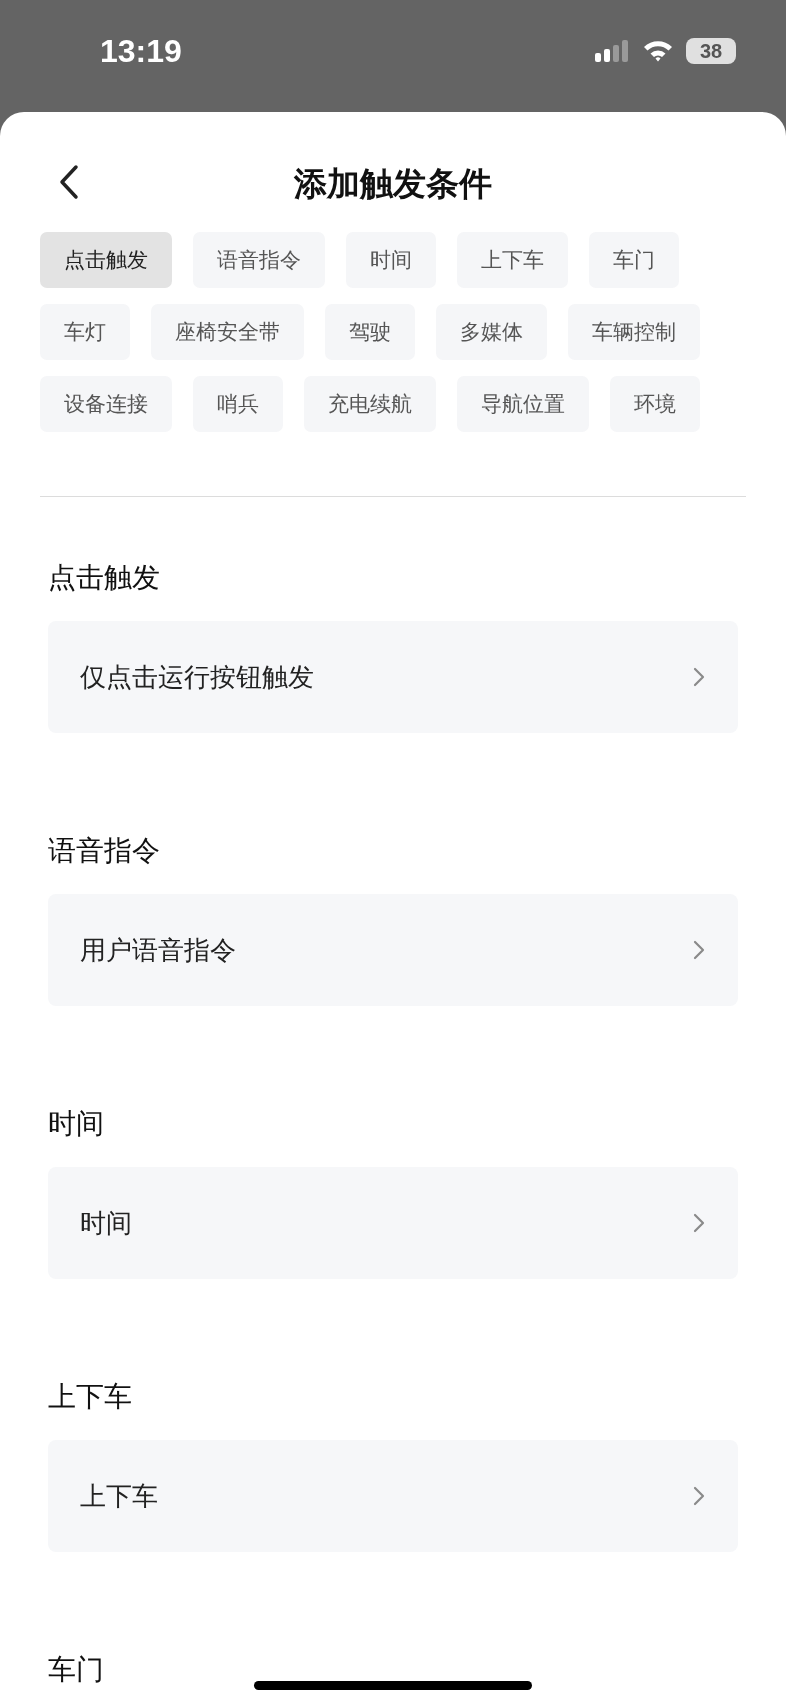 This screenshot has width=786, height=1704. I want to click on category-chip: 上下车, so click(512, 260).